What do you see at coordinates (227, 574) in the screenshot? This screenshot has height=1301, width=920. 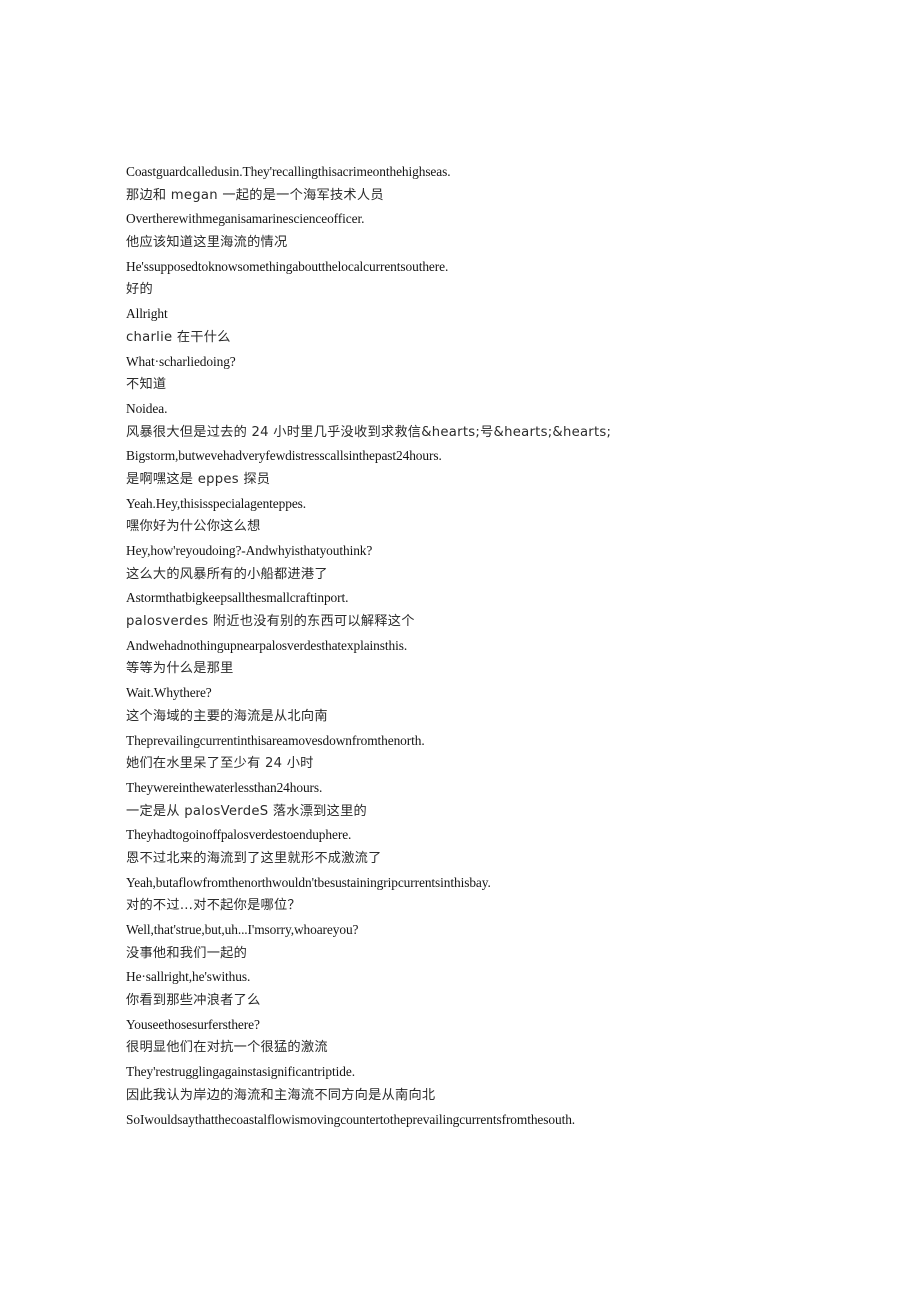 I see `transcript-line-zh: 这么大的风暴所有的小船都进港了` at bounding box center [227, 574].